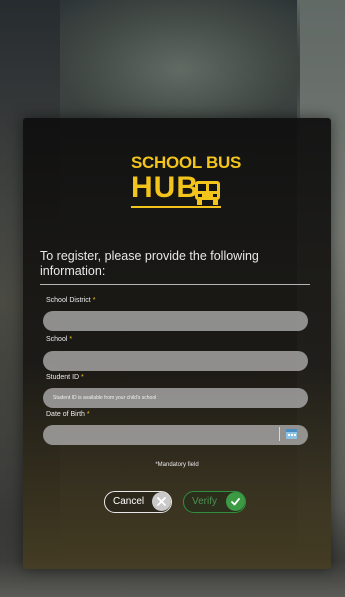 Image resolution: width=345 pixels, height=597 pixels. I want to click on calendar-icon, so click(291, 433).